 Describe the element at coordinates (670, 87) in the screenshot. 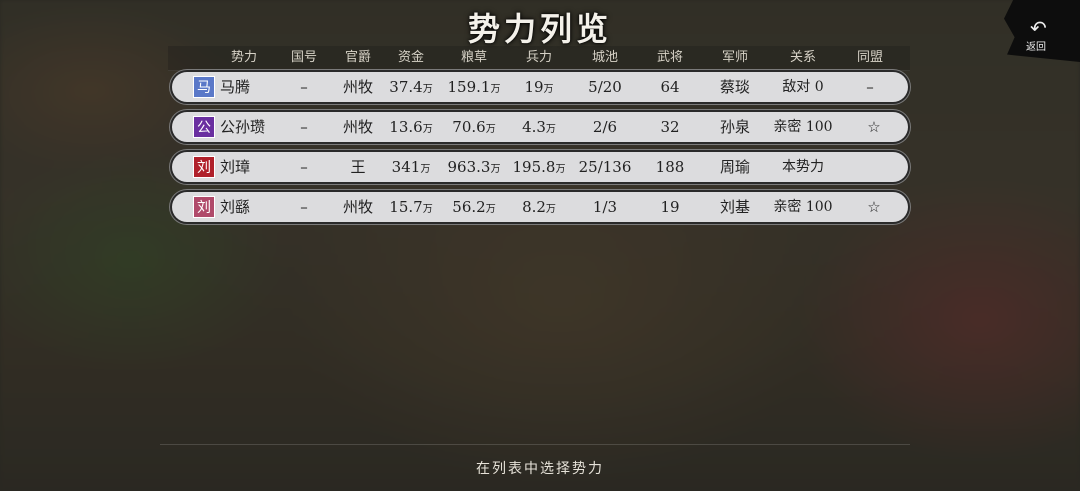

I see `generals: 64` at that location.